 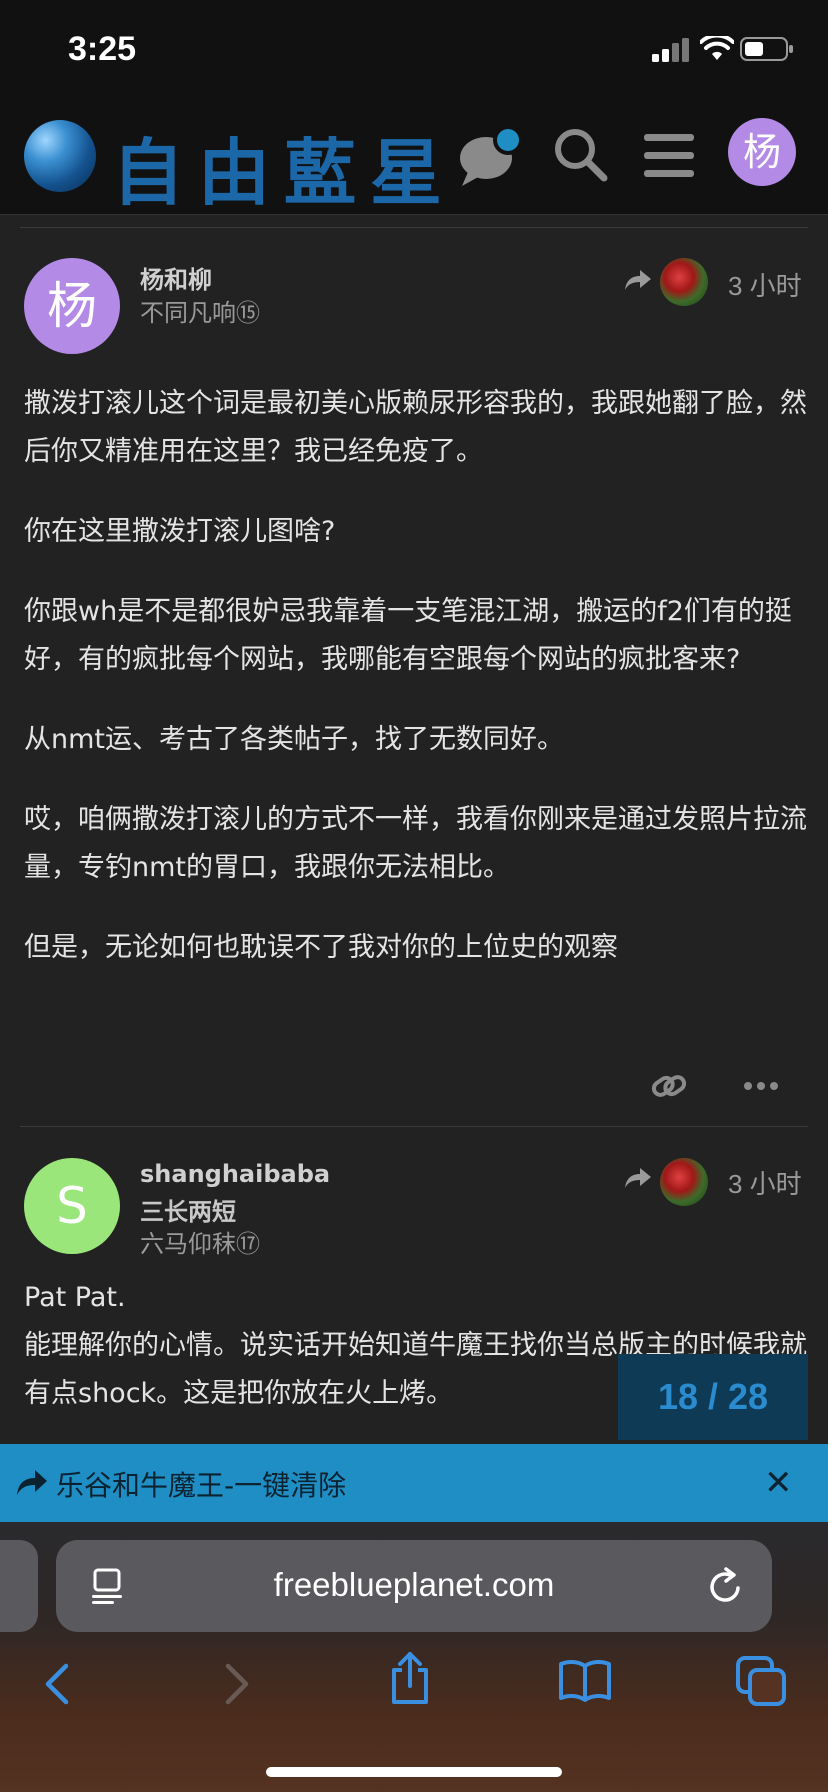 I want to click on battery-icon, so click(x=766, y=49).